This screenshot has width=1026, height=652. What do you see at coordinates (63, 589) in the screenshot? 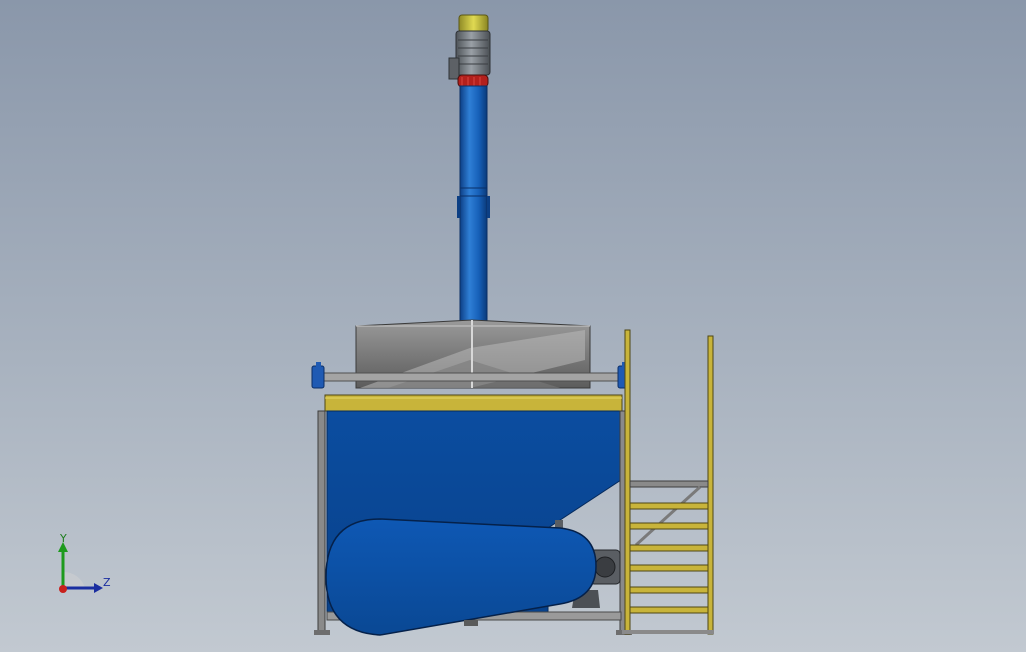
I see `x-axis-origin` at bounding box center [63, 589].